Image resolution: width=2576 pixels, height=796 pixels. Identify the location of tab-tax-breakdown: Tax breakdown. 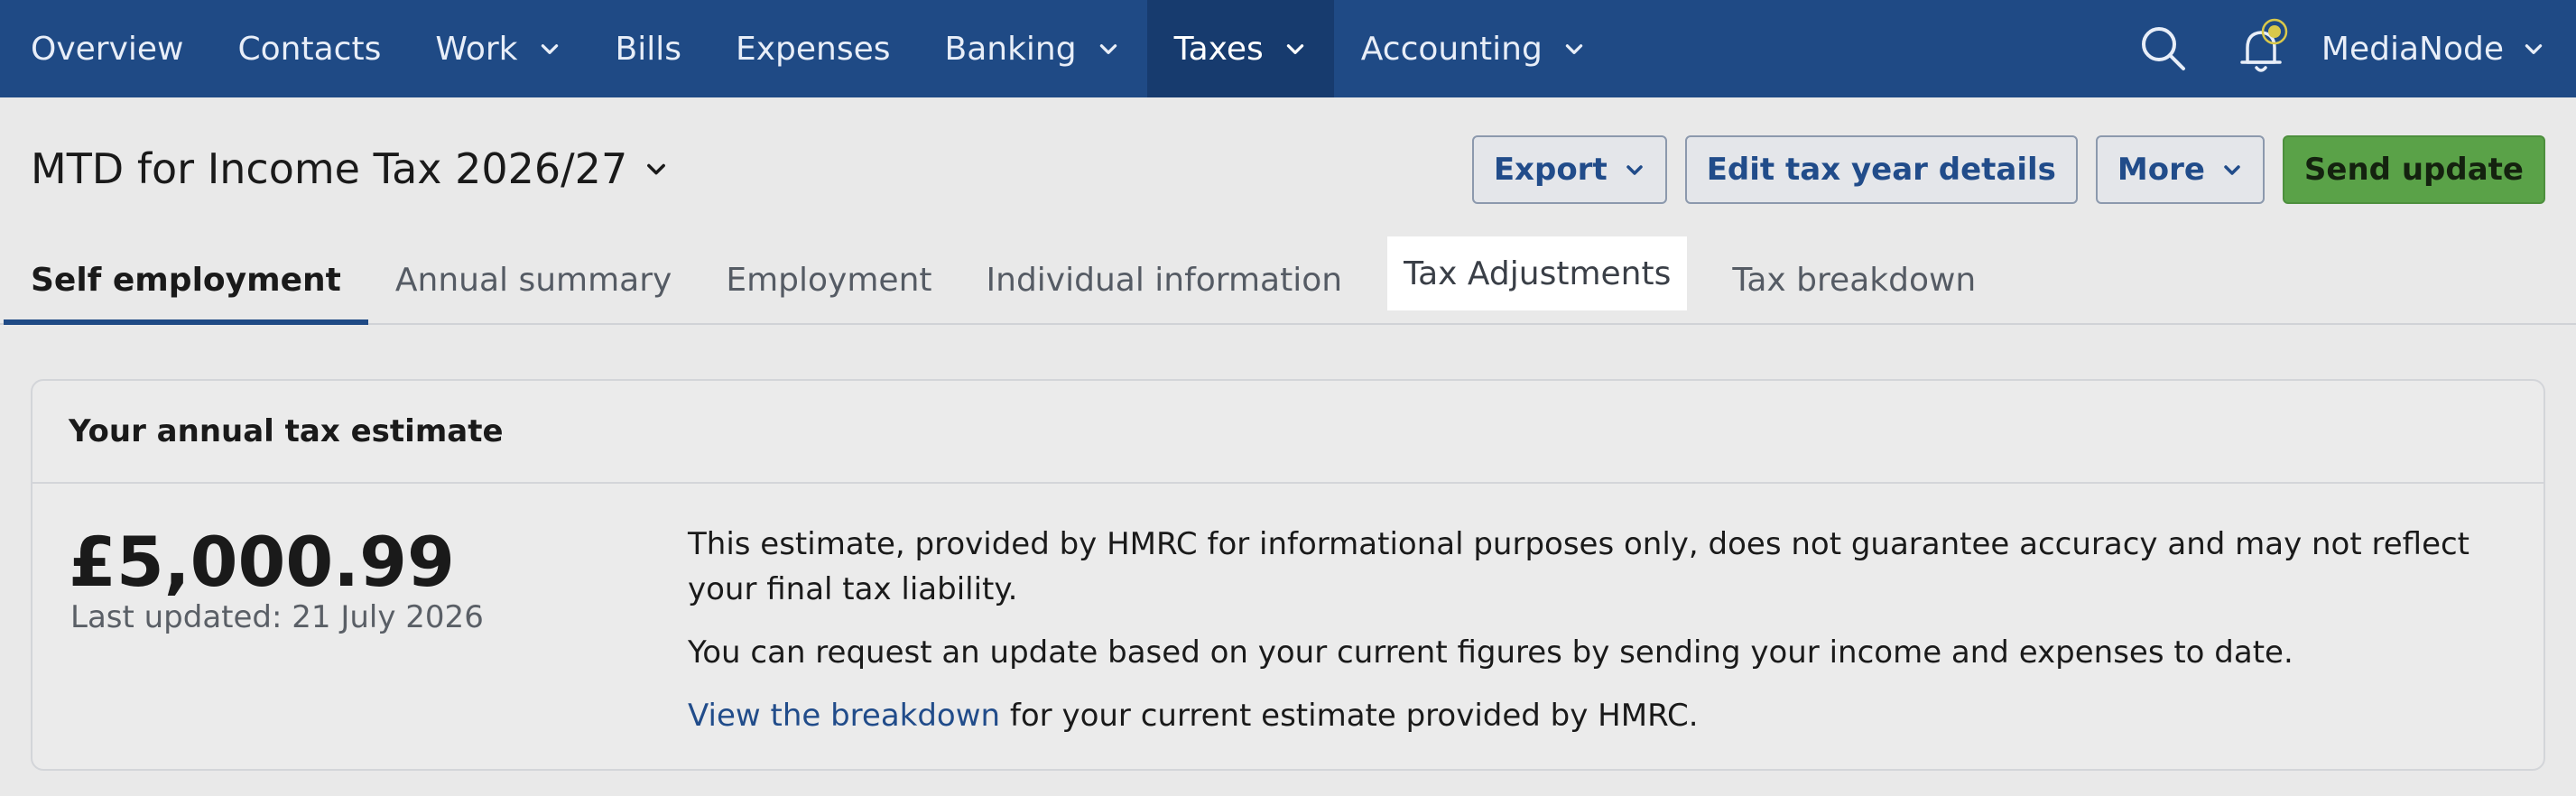
(1854, 279).